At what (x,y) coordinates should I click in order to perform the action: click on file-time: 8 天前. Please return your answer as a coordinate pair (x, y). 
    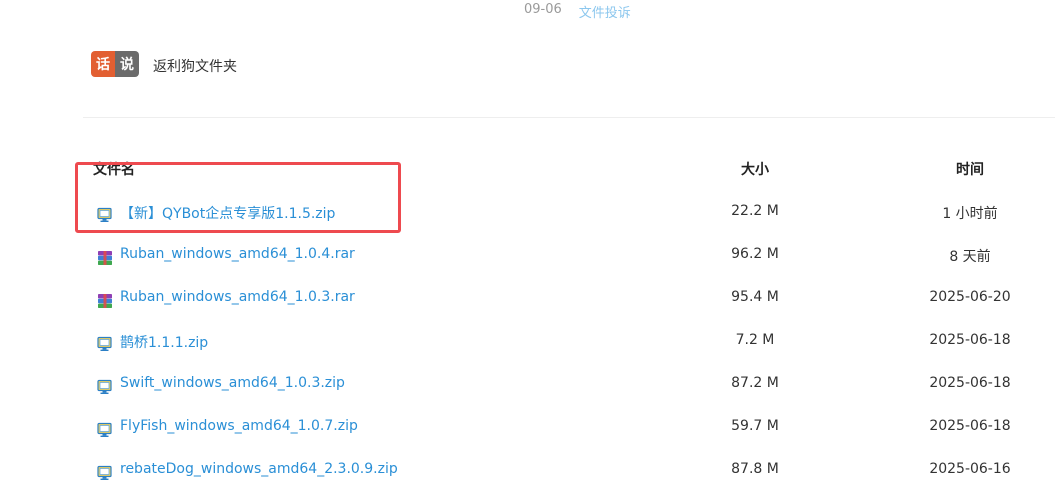
    Looking at the image, I should click on (970, 257).